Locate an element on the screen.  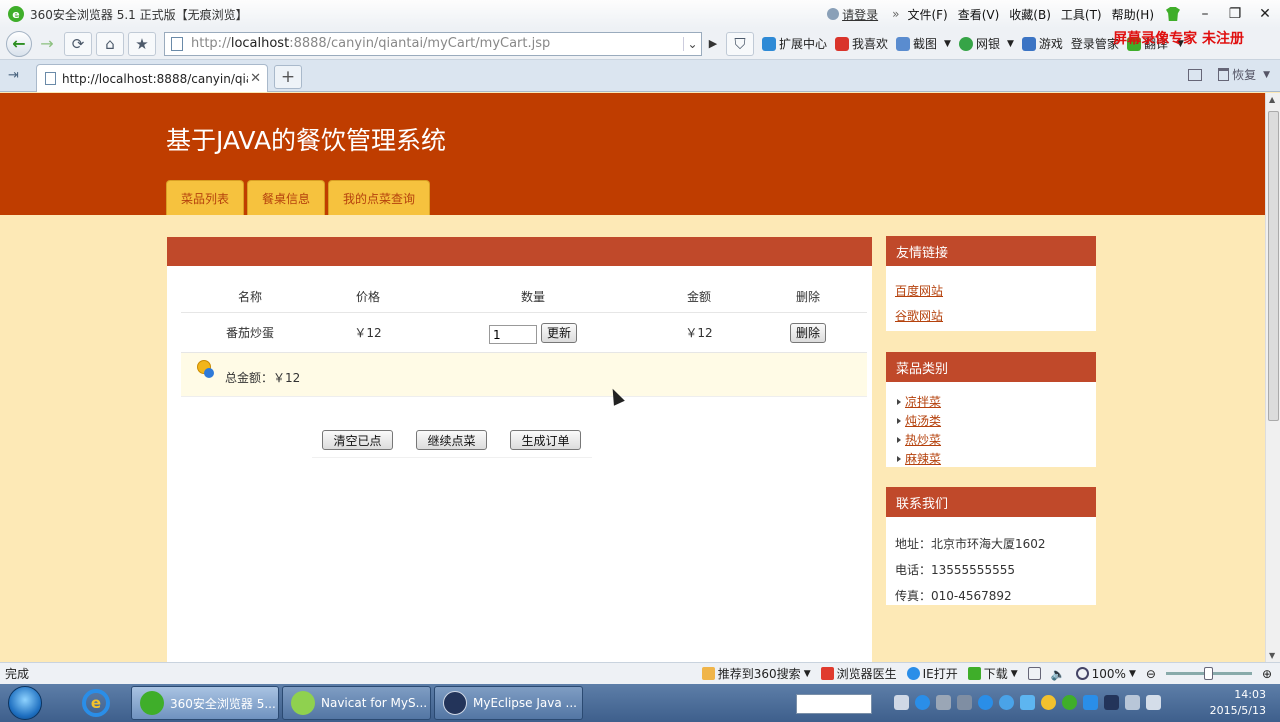
browser-task-icon is located at coordinates (152, 703).